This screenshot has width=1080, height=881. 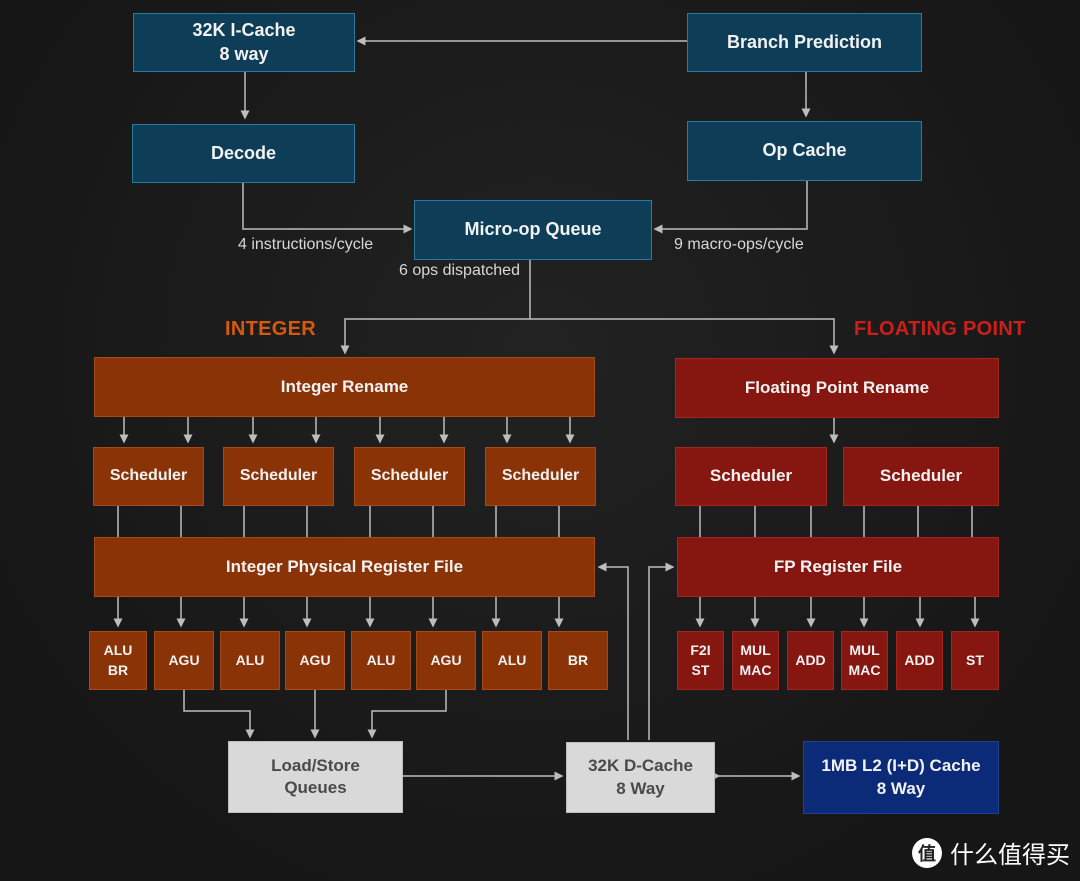 What do you see at coordinates (244, 42) in the screenshot?
I see `icache-block: 32K I-Cache 8 way` at bounding box center [244, 42].